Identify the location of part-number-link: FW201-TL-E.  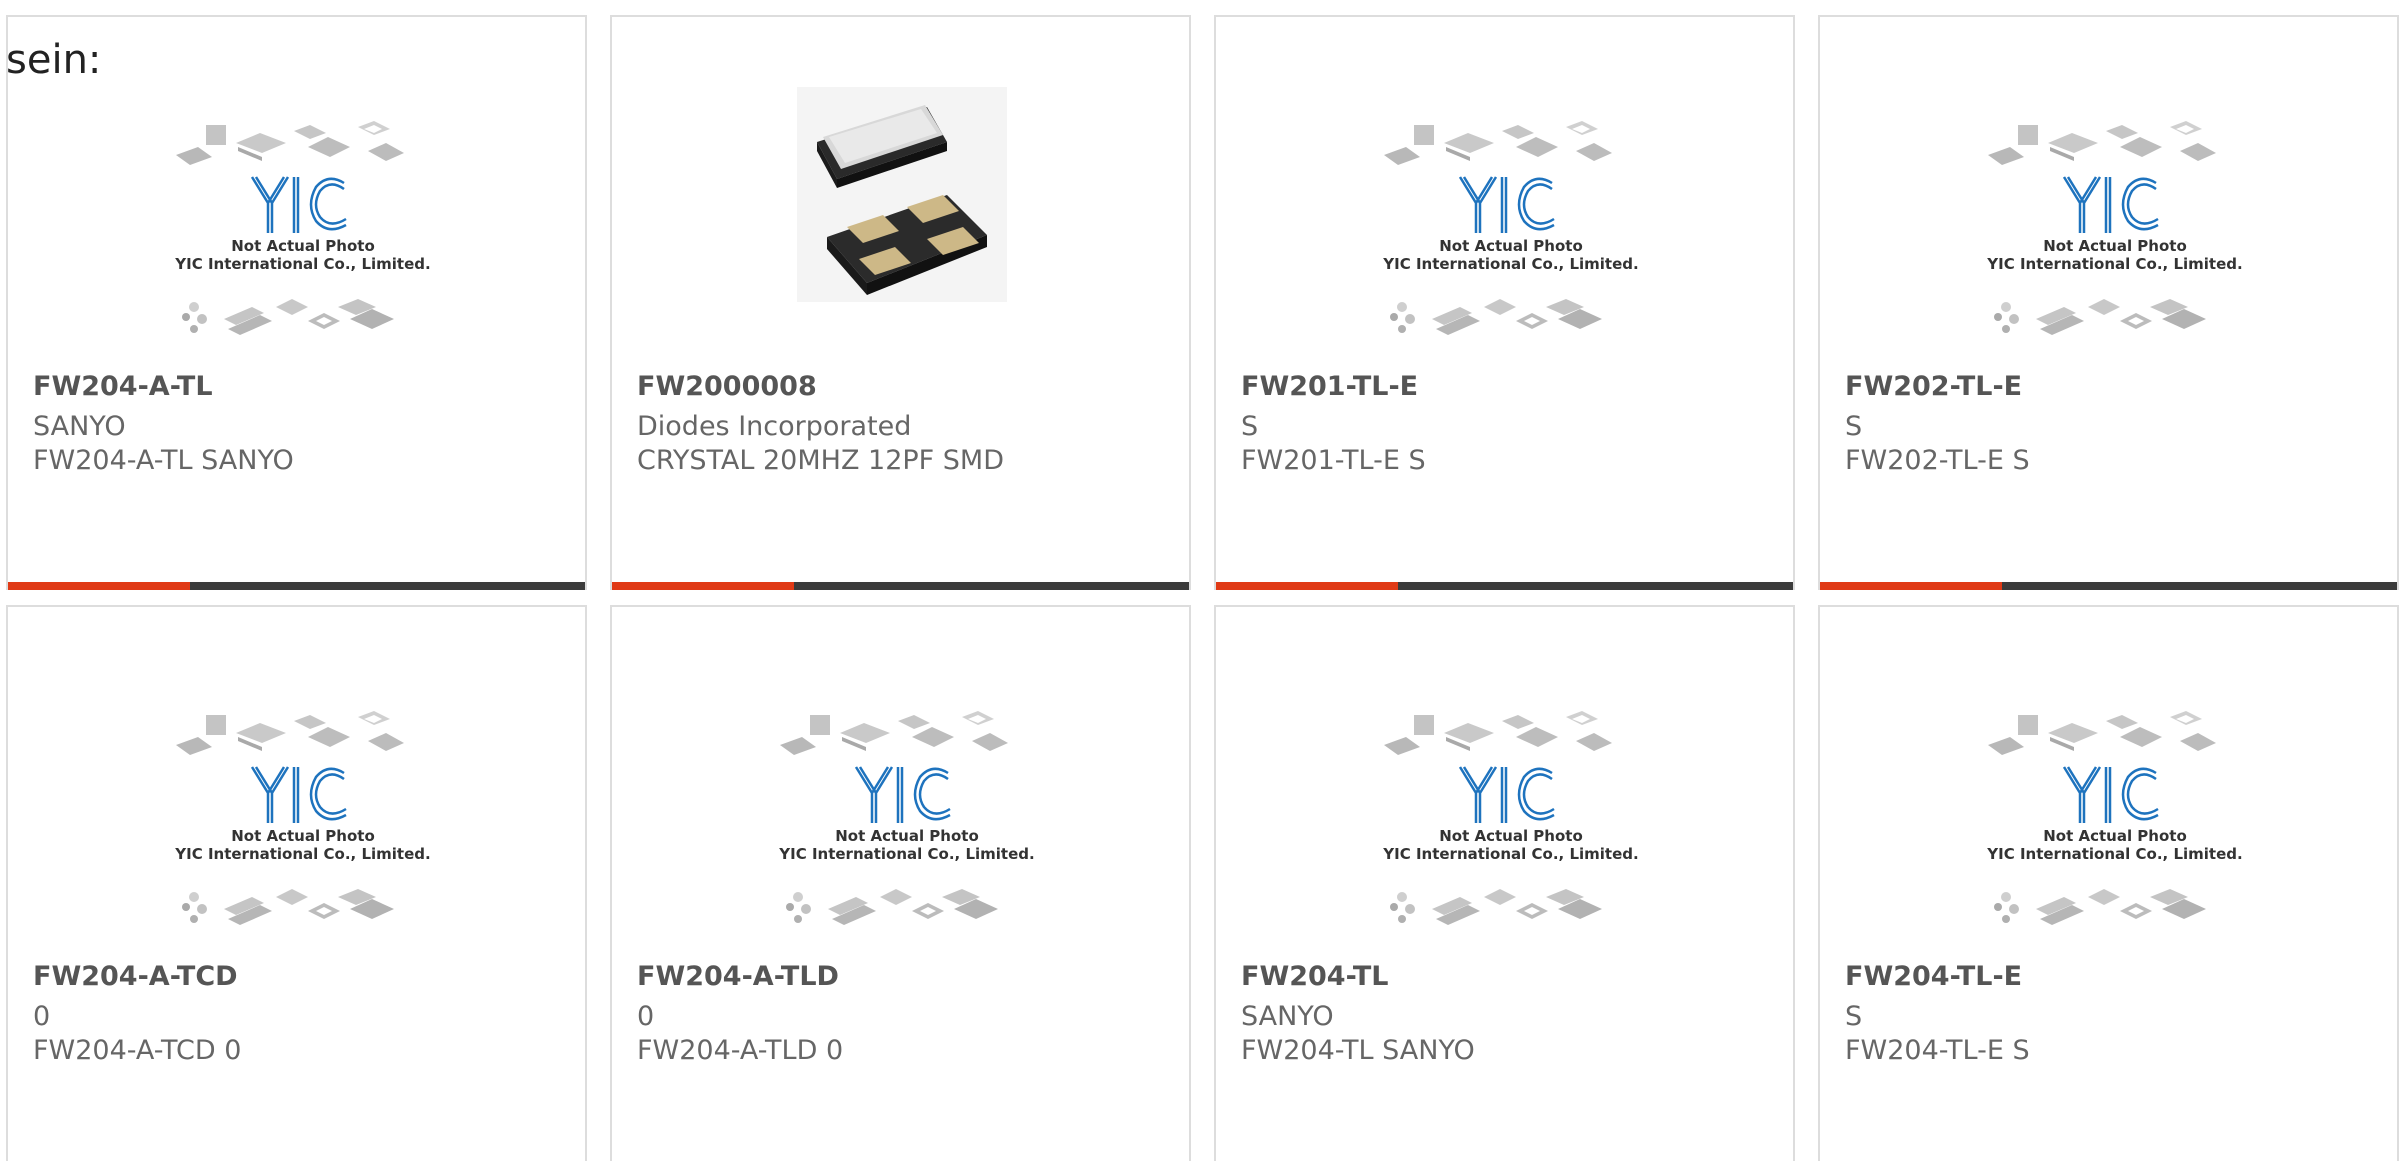
(1329, 386).